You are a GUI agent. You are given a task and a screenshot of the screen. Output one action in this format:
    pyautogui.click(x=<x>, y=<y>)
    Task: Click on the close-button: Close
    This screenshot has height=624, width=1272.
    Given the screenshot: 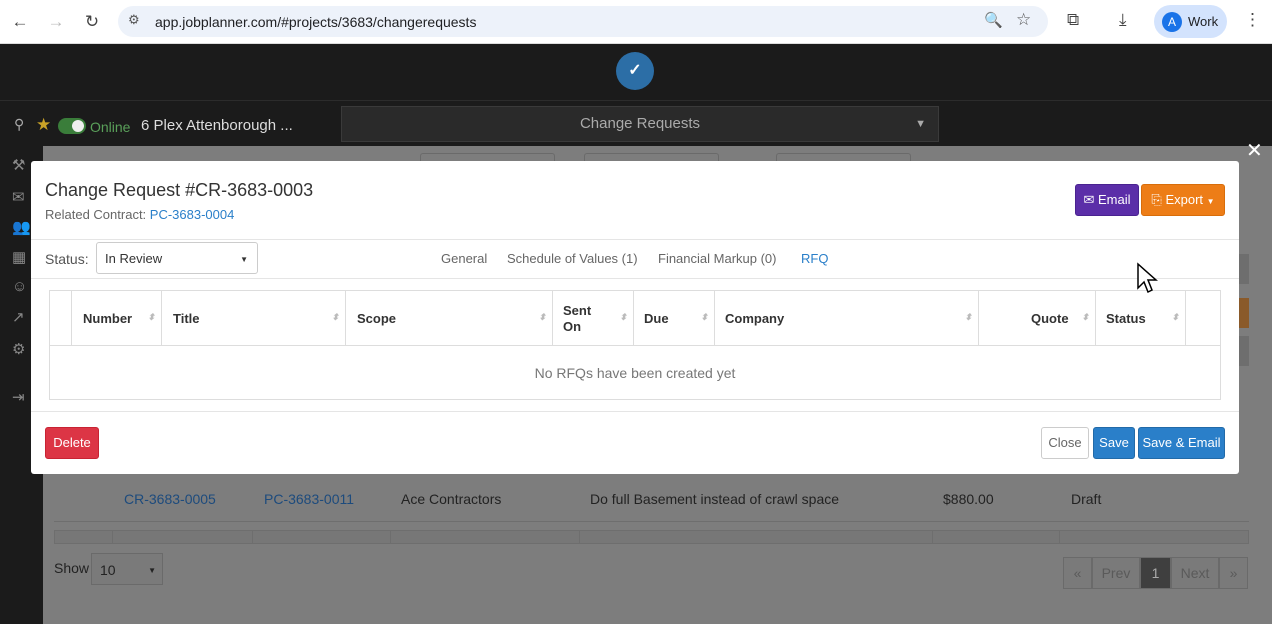 What is the action you would take?
    pyautogui.click(x=1065, y=443)
    